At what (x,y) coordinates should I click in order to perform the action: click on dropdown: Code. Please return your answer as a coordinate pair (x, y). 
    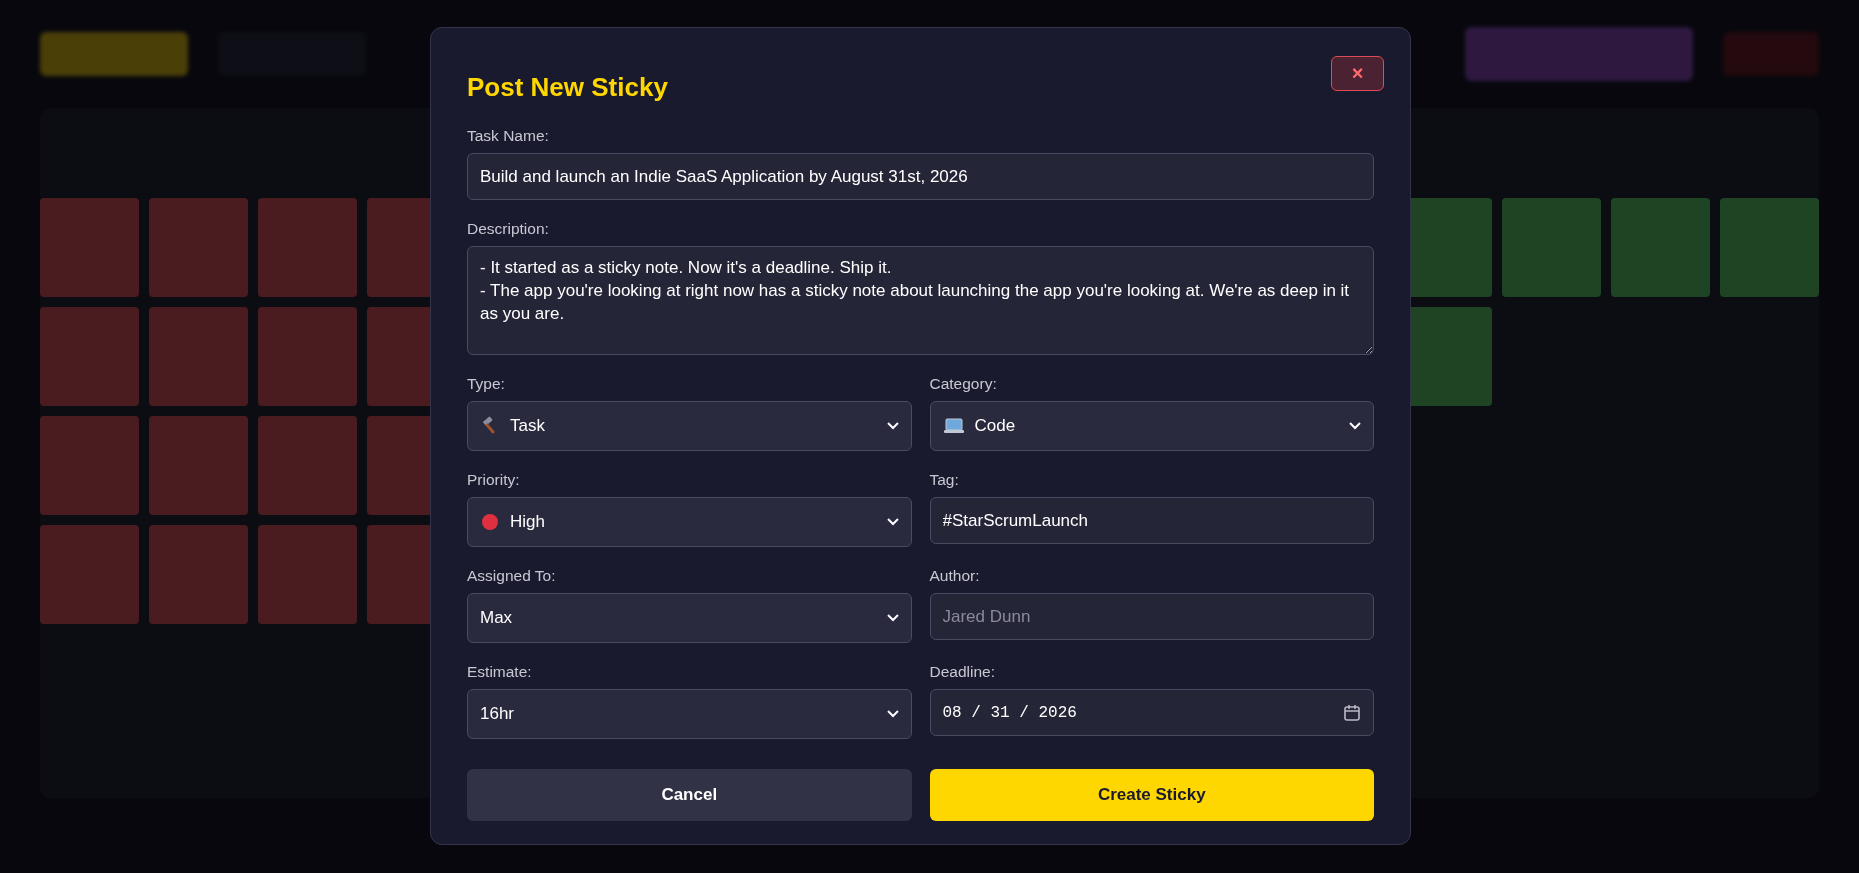
    Looking at the image, I should click on (1151, 426).